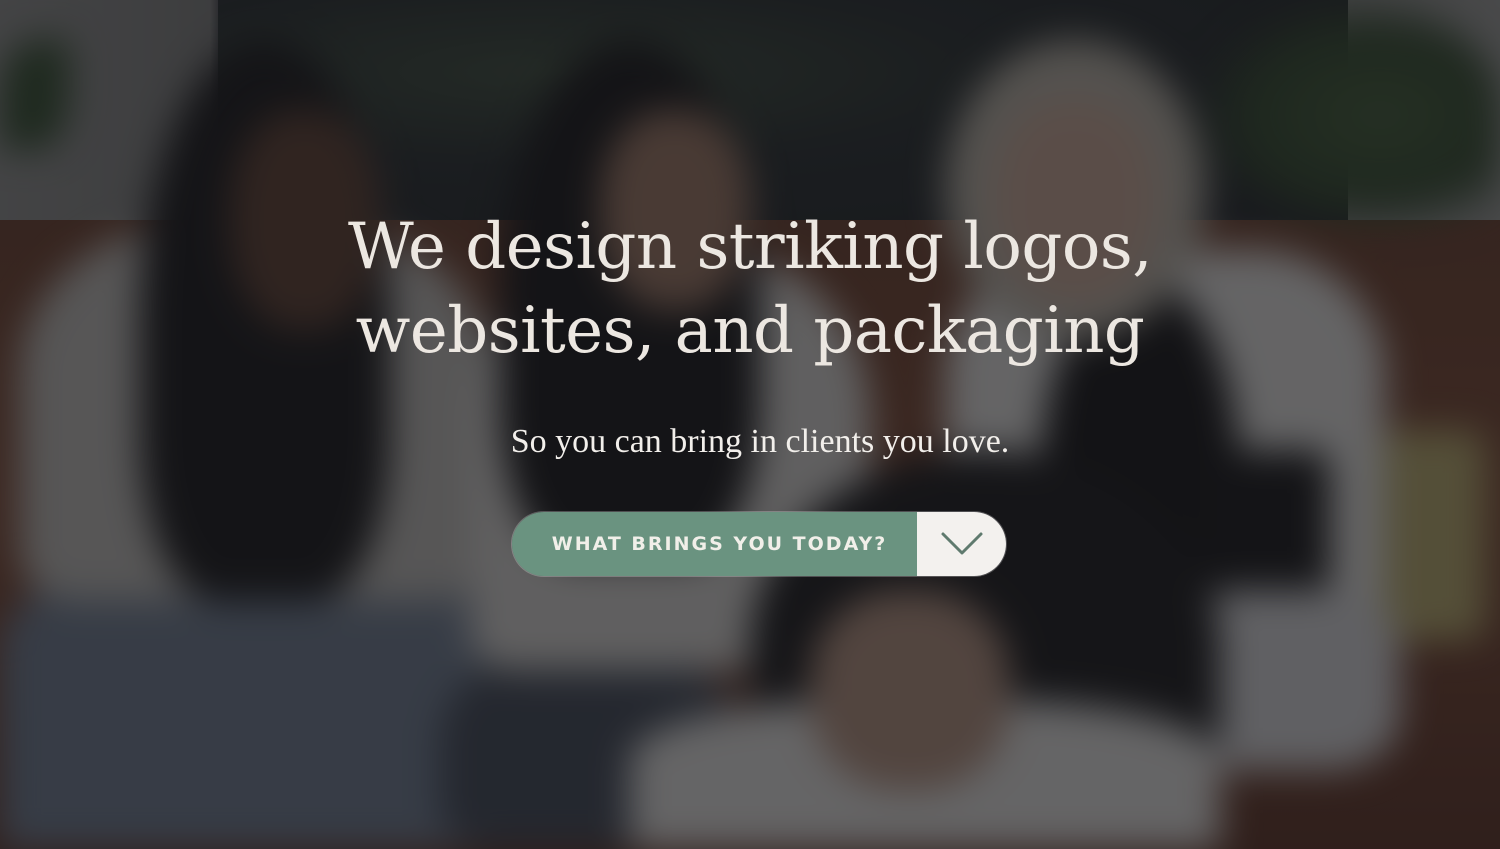 The image size is (1500, 849). I want to click on hero-subheadline: So you can bring in clients you love., so click(760, 441).